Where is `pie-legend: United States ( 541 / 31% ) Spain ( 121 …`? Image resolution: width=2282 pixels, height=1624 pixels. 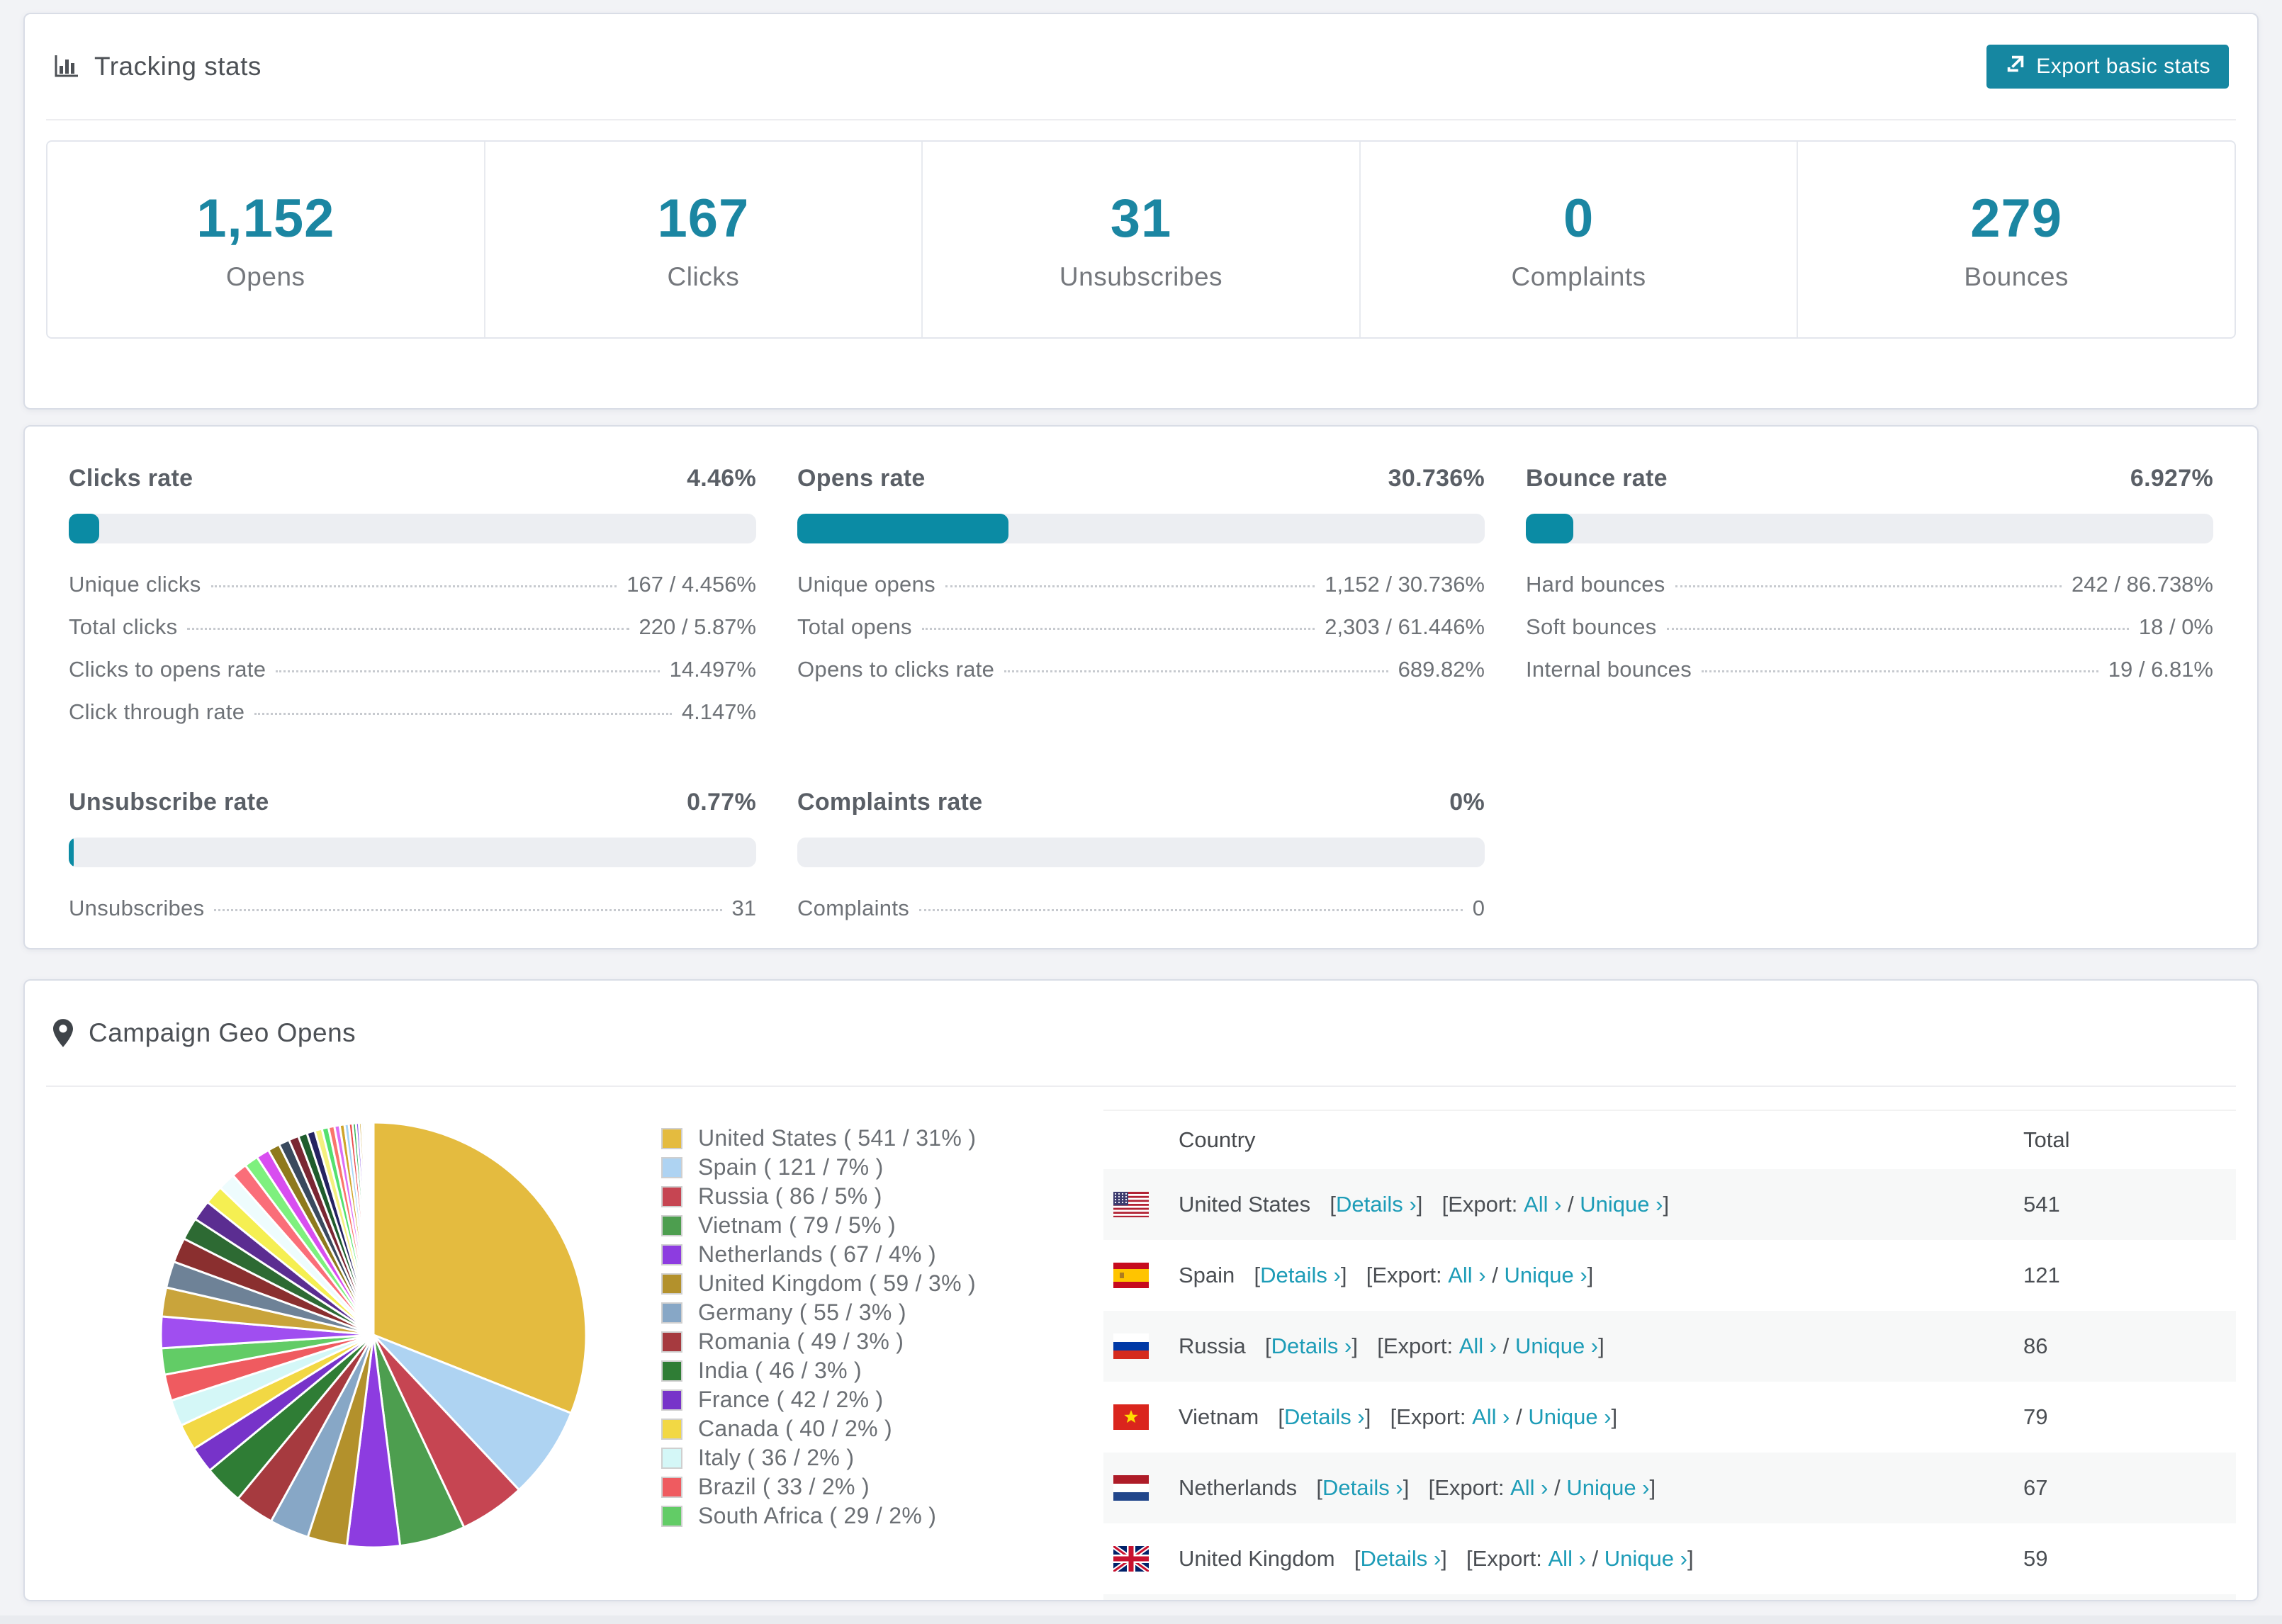
pie-legend: United States ( 541 / 31% ) Spain ( 121 … is located at coordinates (860, 1362).